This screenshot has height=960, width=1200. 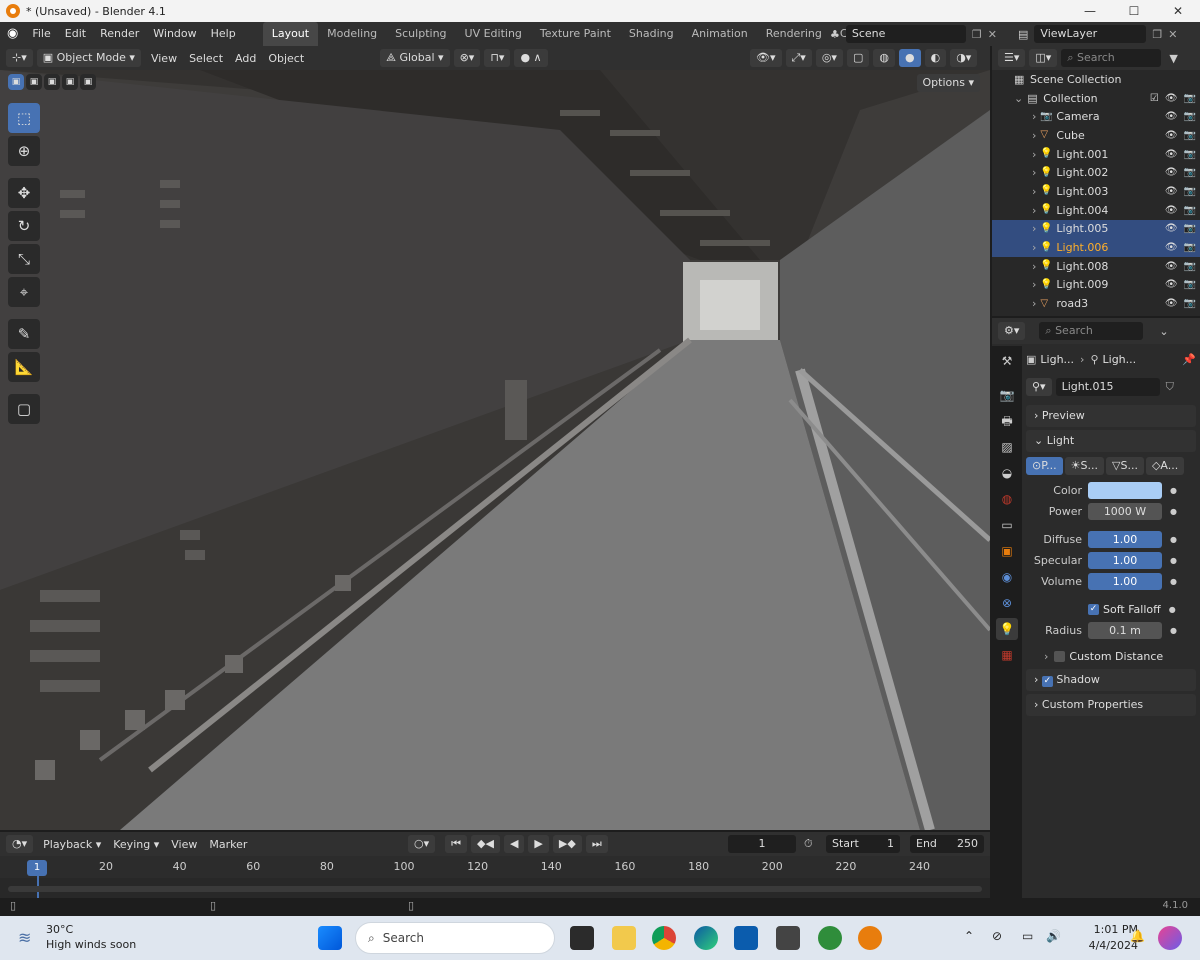 I want to click on tab-modeling: Modeling, so click(x=352, y=34).